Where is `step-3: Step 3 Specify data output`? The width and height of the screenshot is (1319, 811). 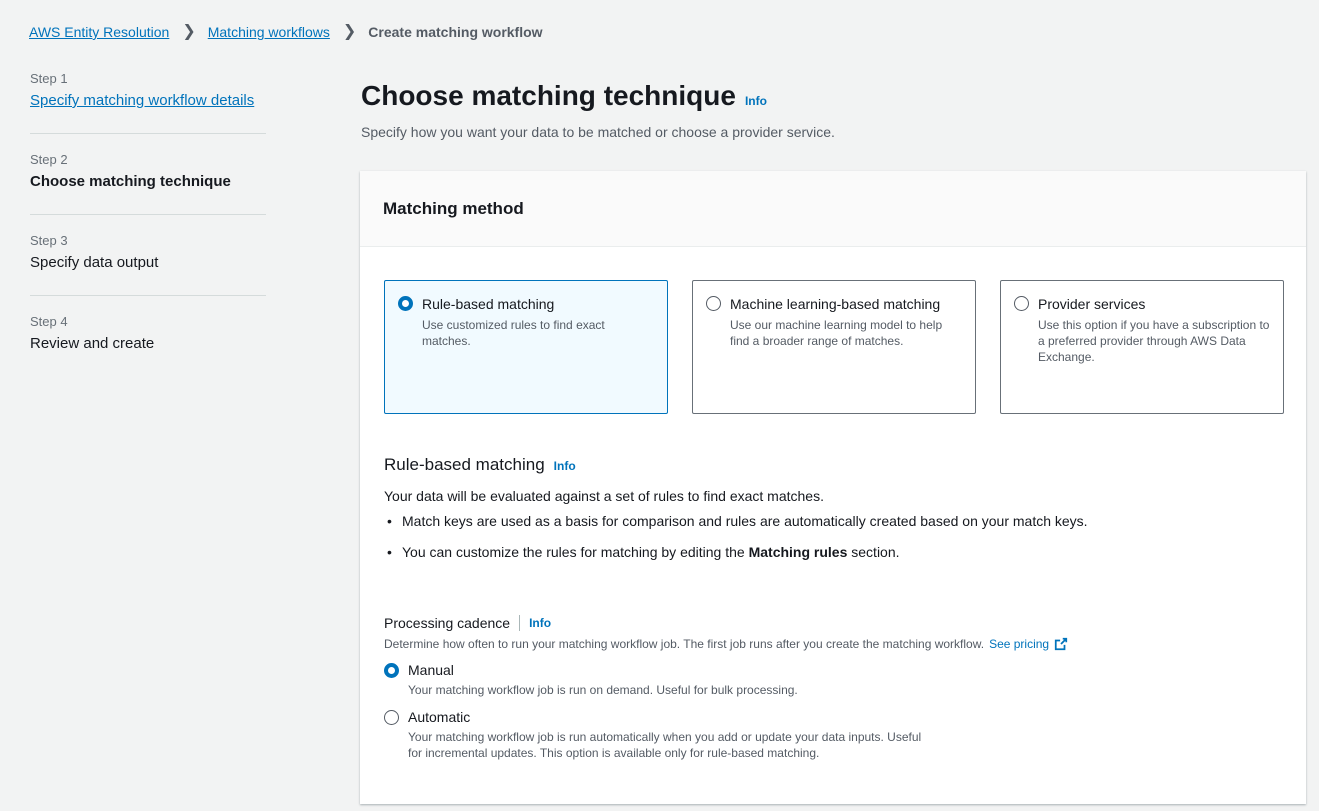
step-3: Step 3 Specify data output is located at coordinates (148, 264).